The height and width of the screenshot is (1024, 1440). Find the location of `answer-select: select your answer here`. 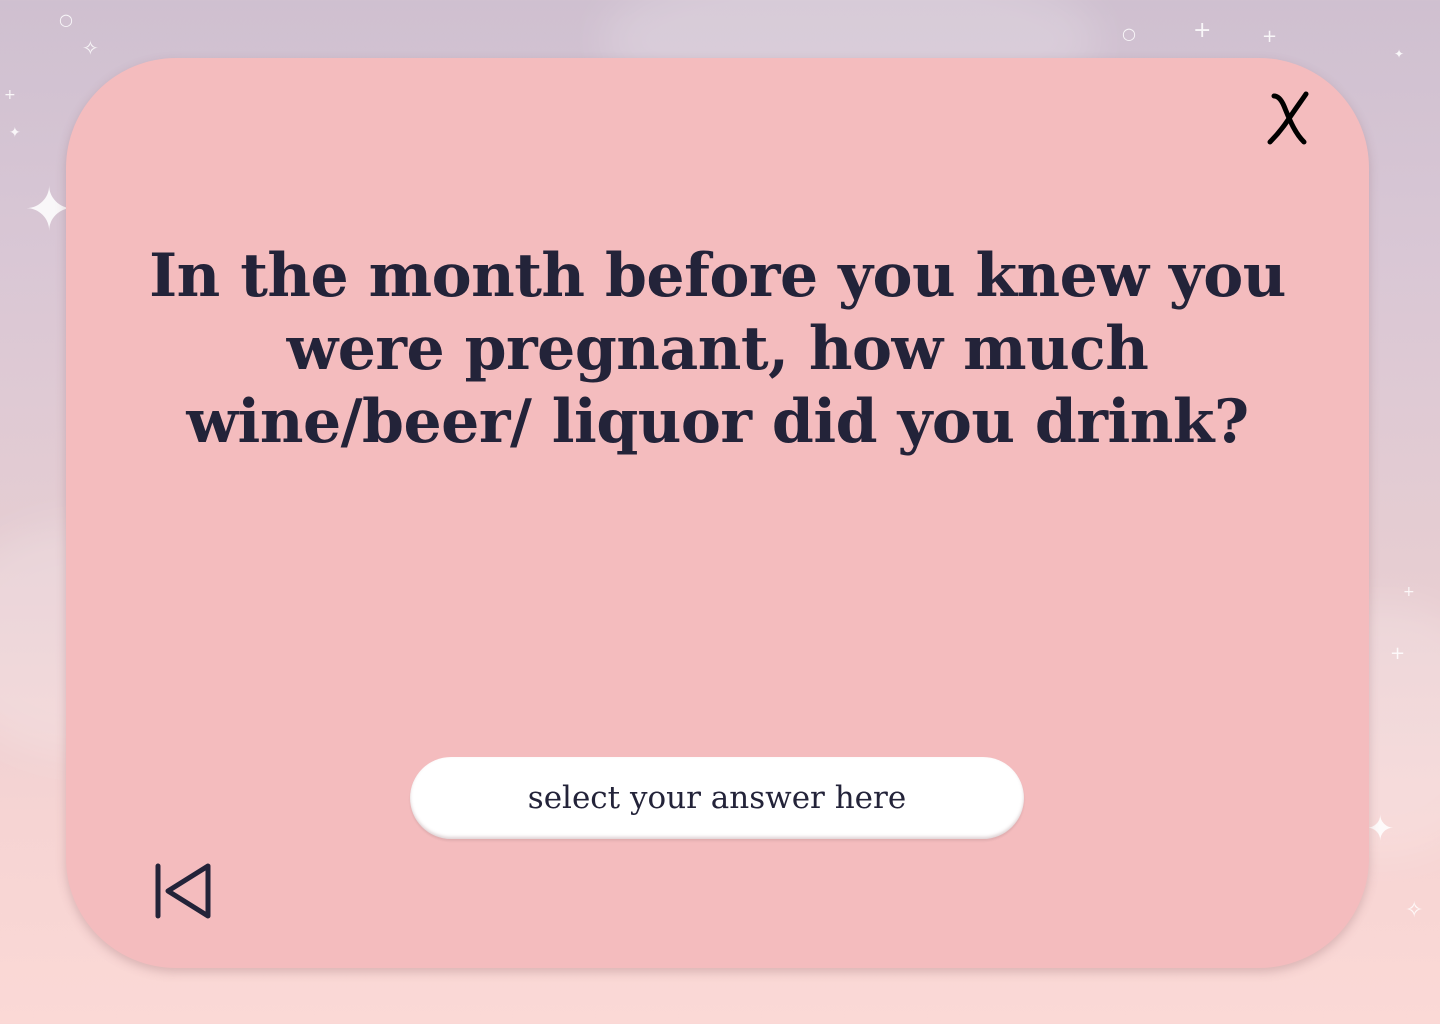

answer-select: select your answer here is located at coordinates (717, 798).